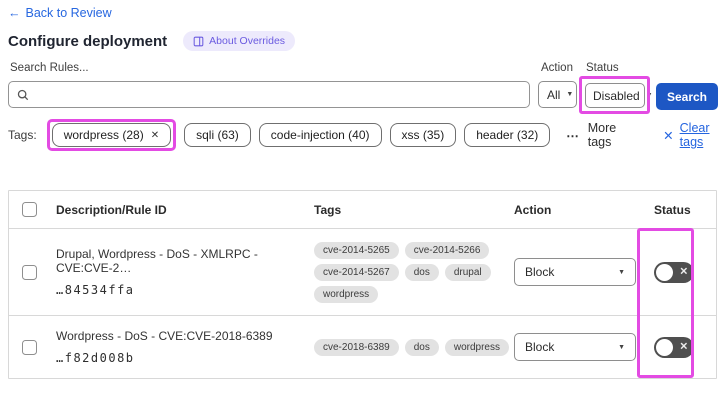 Image resolution: width=725 pixels, height=406 pixels. Describe the element at coordinates (602, 68) in the screenshot. I see `status-filter-label: Status` at that location.